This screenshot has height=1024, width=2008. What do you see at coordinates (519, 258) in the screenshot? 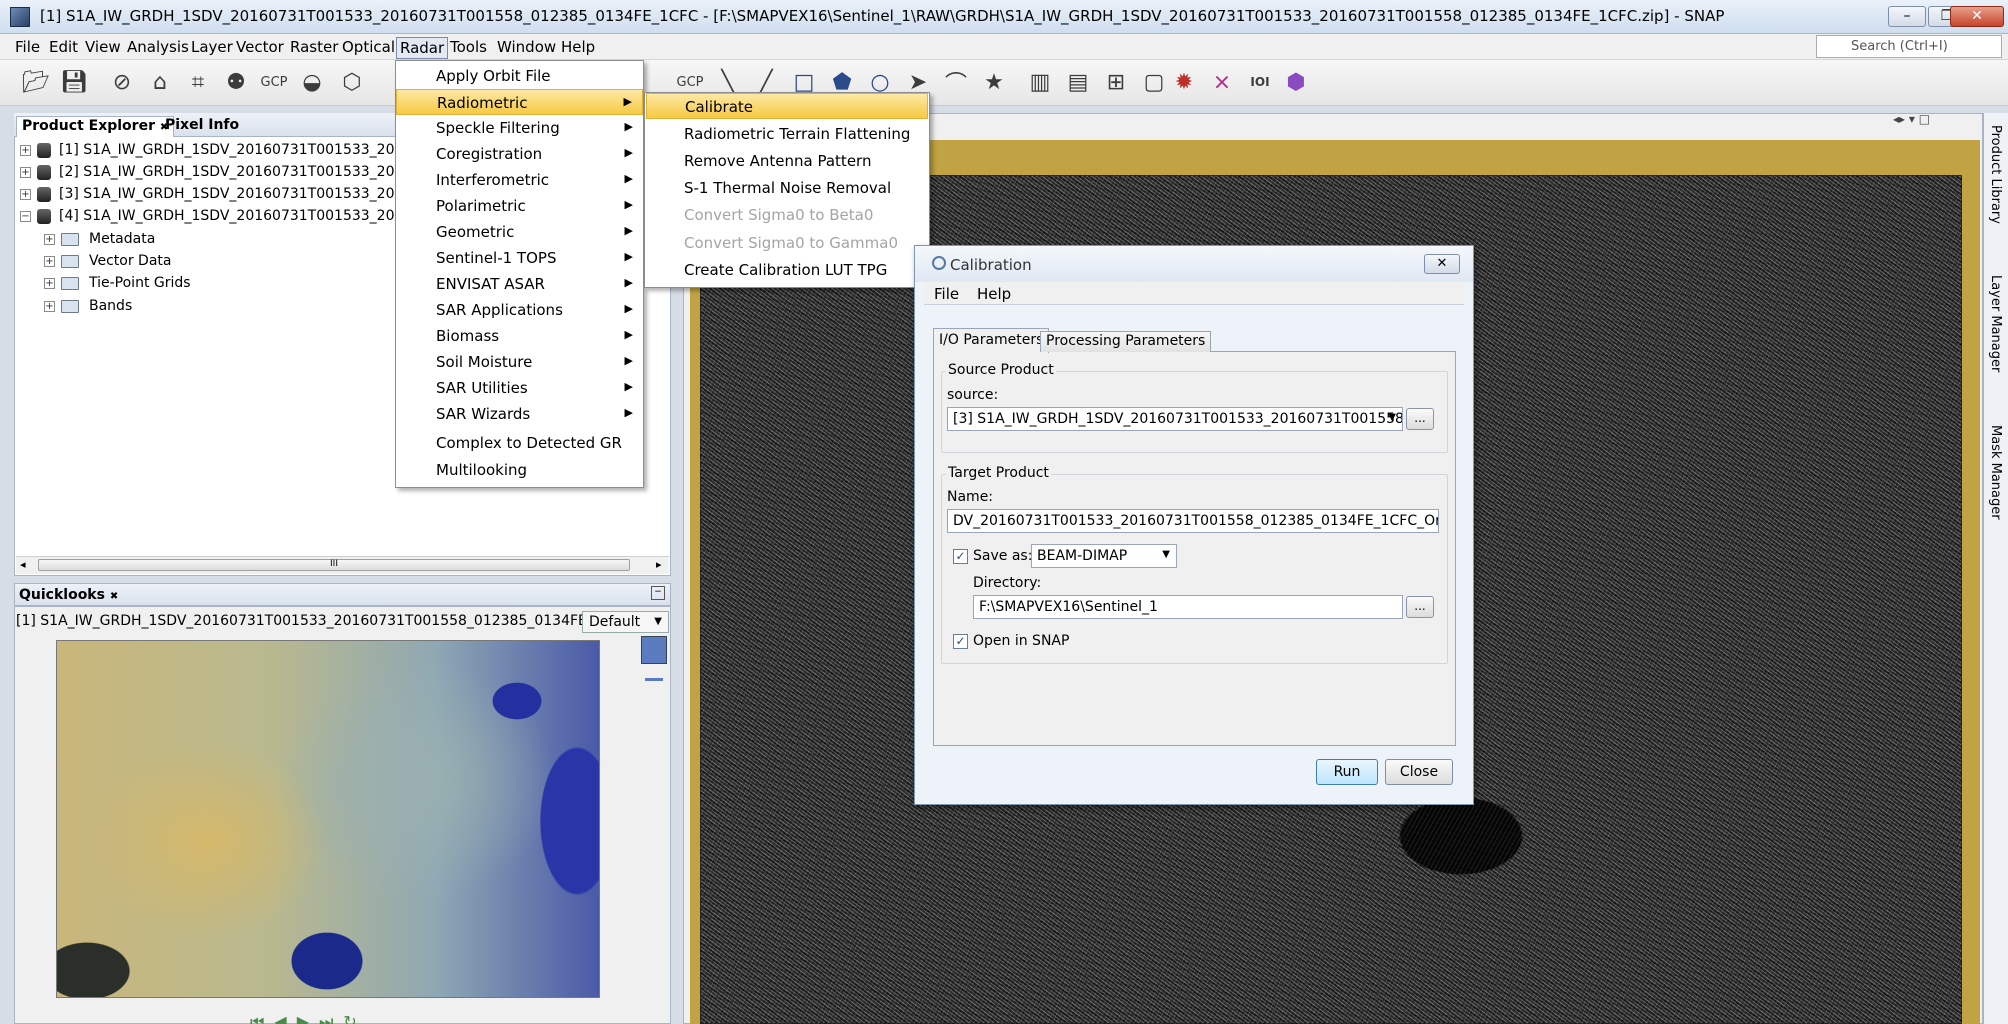
I see `menu-item-sentinel-1-tops: Sentinel-1 TOPS ▶` at bounding box center [519, 258].